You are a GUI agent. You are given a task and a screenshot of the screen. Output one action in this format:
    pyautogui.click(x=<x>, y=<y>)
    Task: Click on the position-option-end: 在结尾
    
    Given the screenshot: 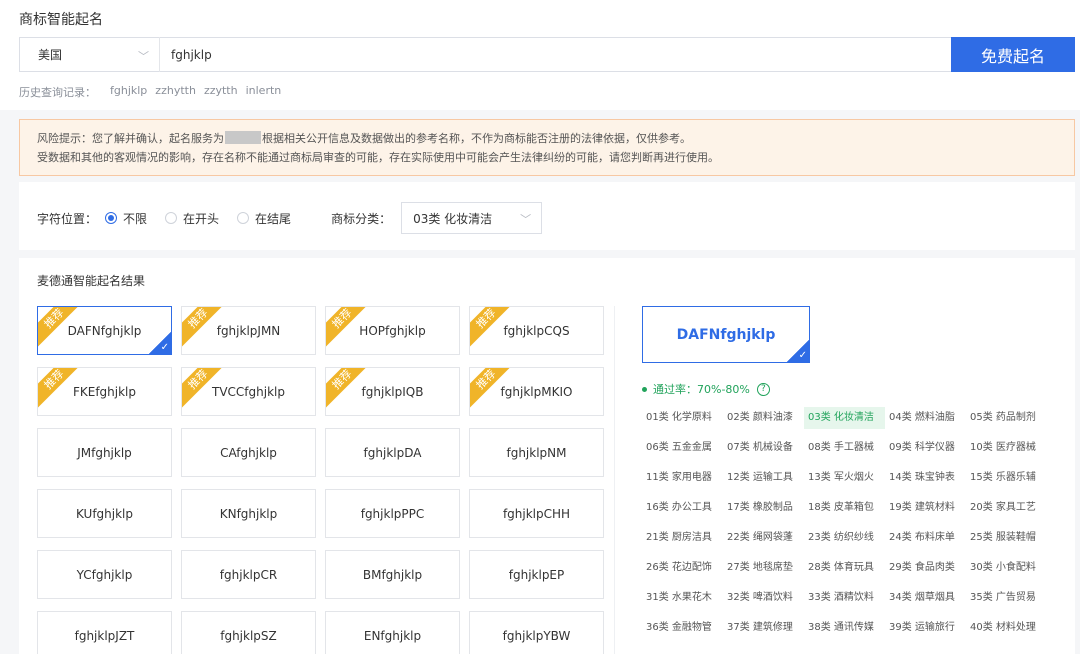 What is the action you would take?
    pyautogui.click(x=264, y=218)
    